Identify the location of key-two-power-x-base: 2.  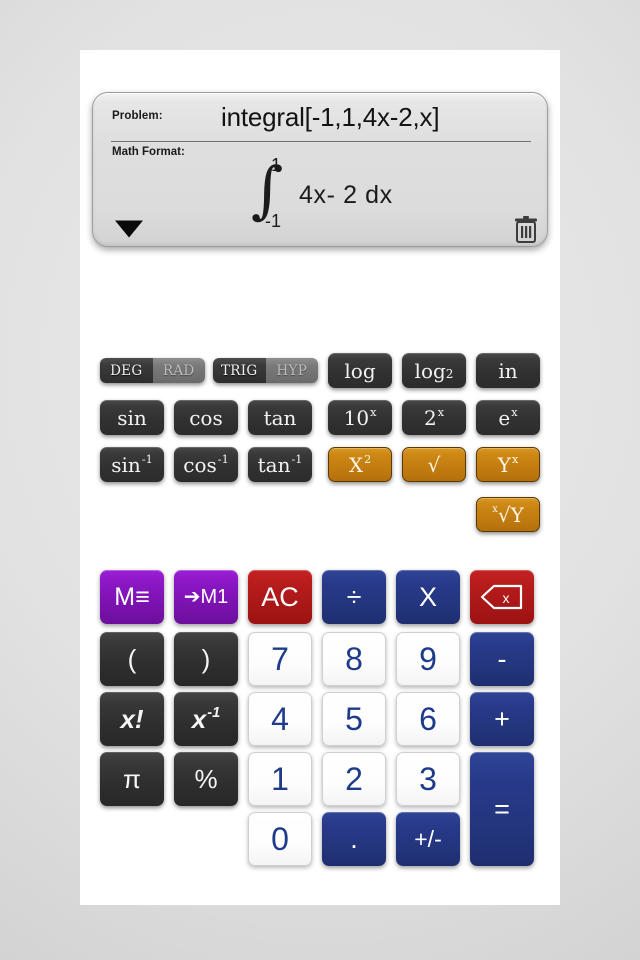
(430, 417).